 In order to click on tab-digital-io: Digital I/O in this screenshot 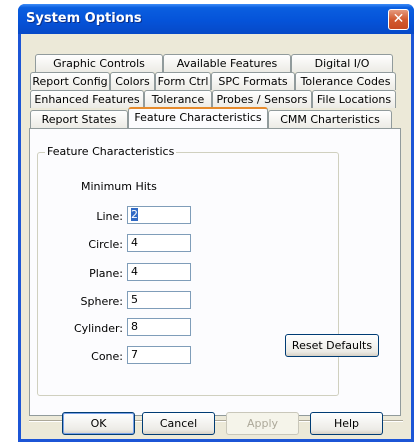, I will do `click(342, 63)`.